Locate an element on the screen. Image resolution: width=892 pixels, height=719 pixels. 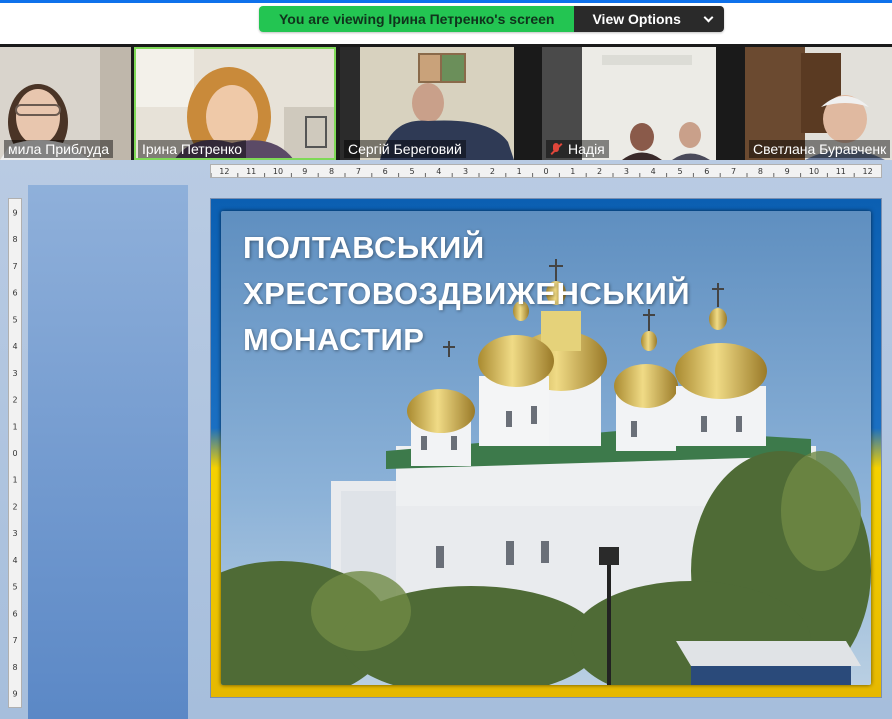
top-accent-line is located at coordinates (446, 1).